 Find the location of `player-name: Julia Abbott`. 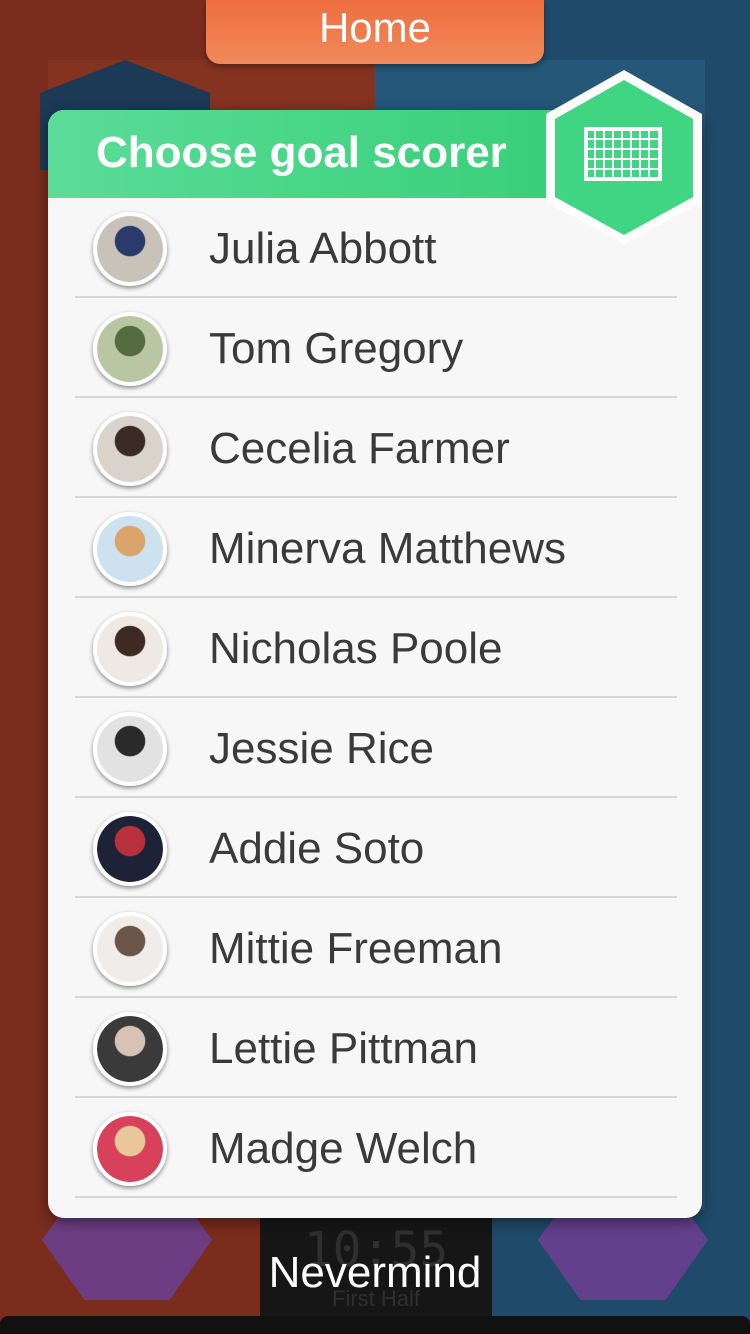

player-name: Julia Abbott is located at coordinates (323, 248).